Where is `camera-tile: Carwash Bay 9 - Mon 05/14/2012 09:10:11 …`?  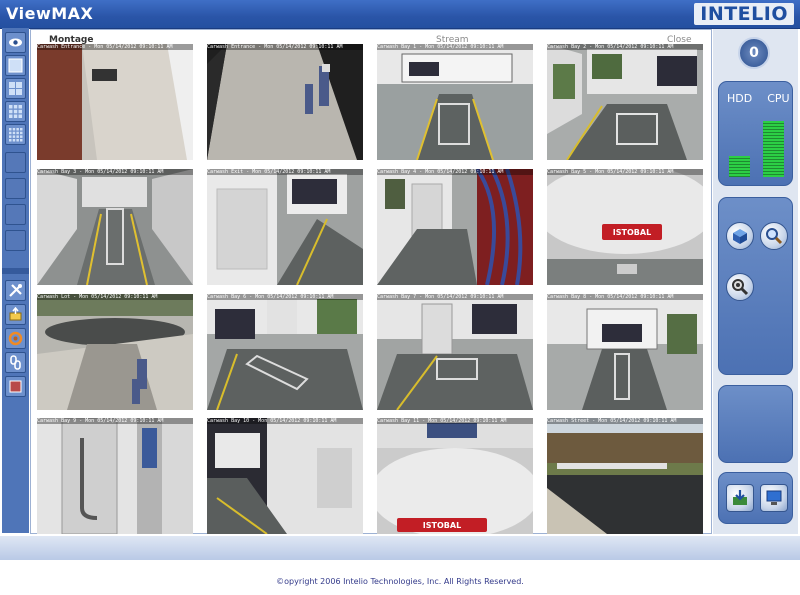
camera-tile: Carwash Bay 9 - Mon 05/14/2012 09:10:11 … is located at coordinates (115, 476).